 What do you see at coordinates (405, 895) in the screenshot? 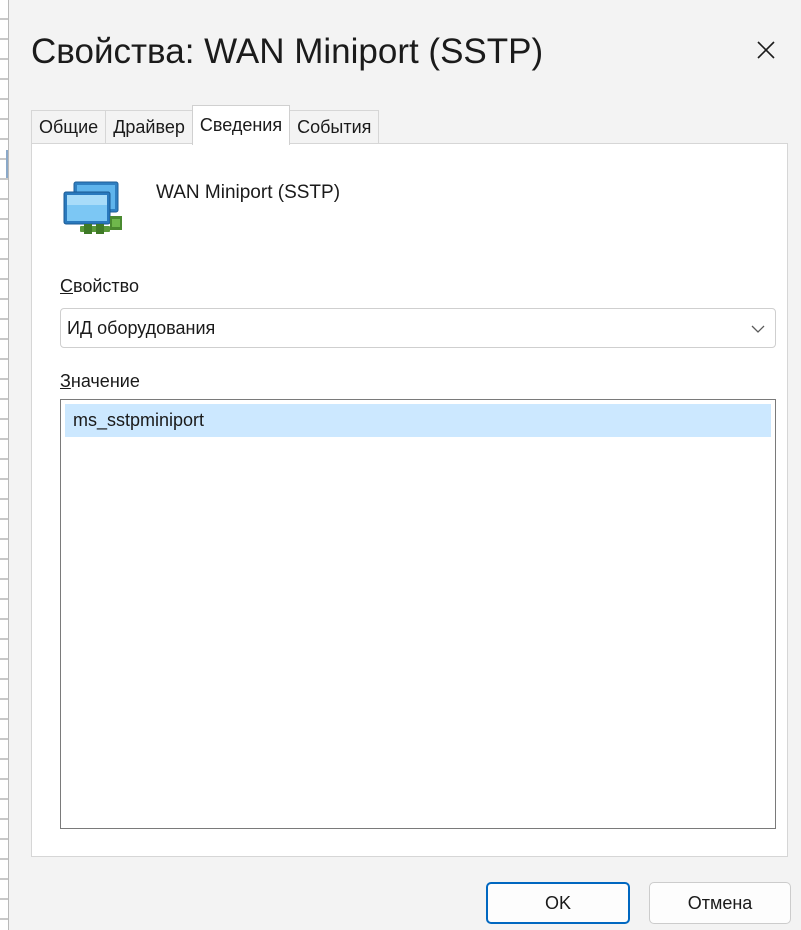
I see `dialog-footer: OK Отмена` at bounding box center [405, 895].